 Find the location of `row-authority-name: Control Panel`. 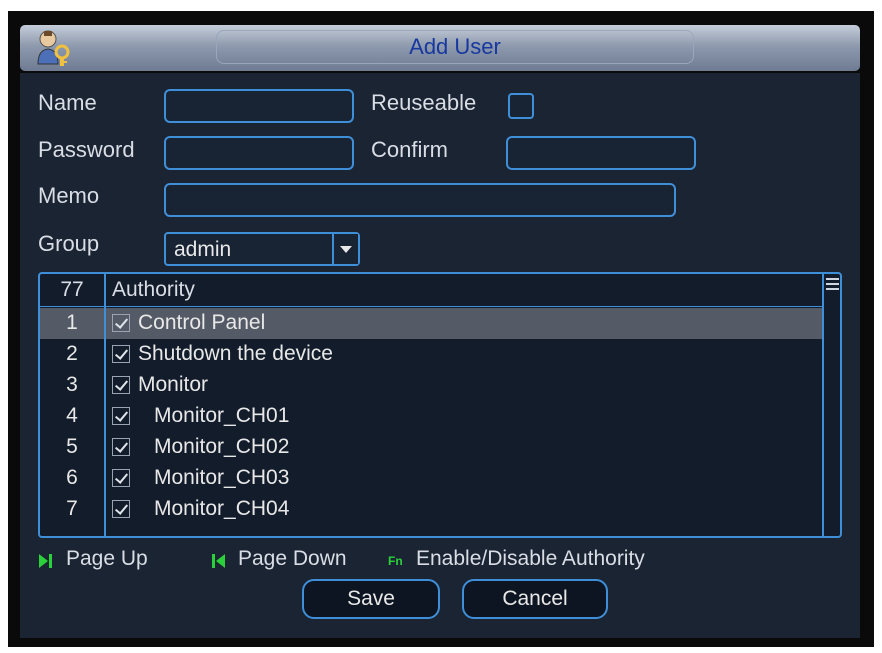

row-authority-name: Control Panel is located at coordinates (202, 322).